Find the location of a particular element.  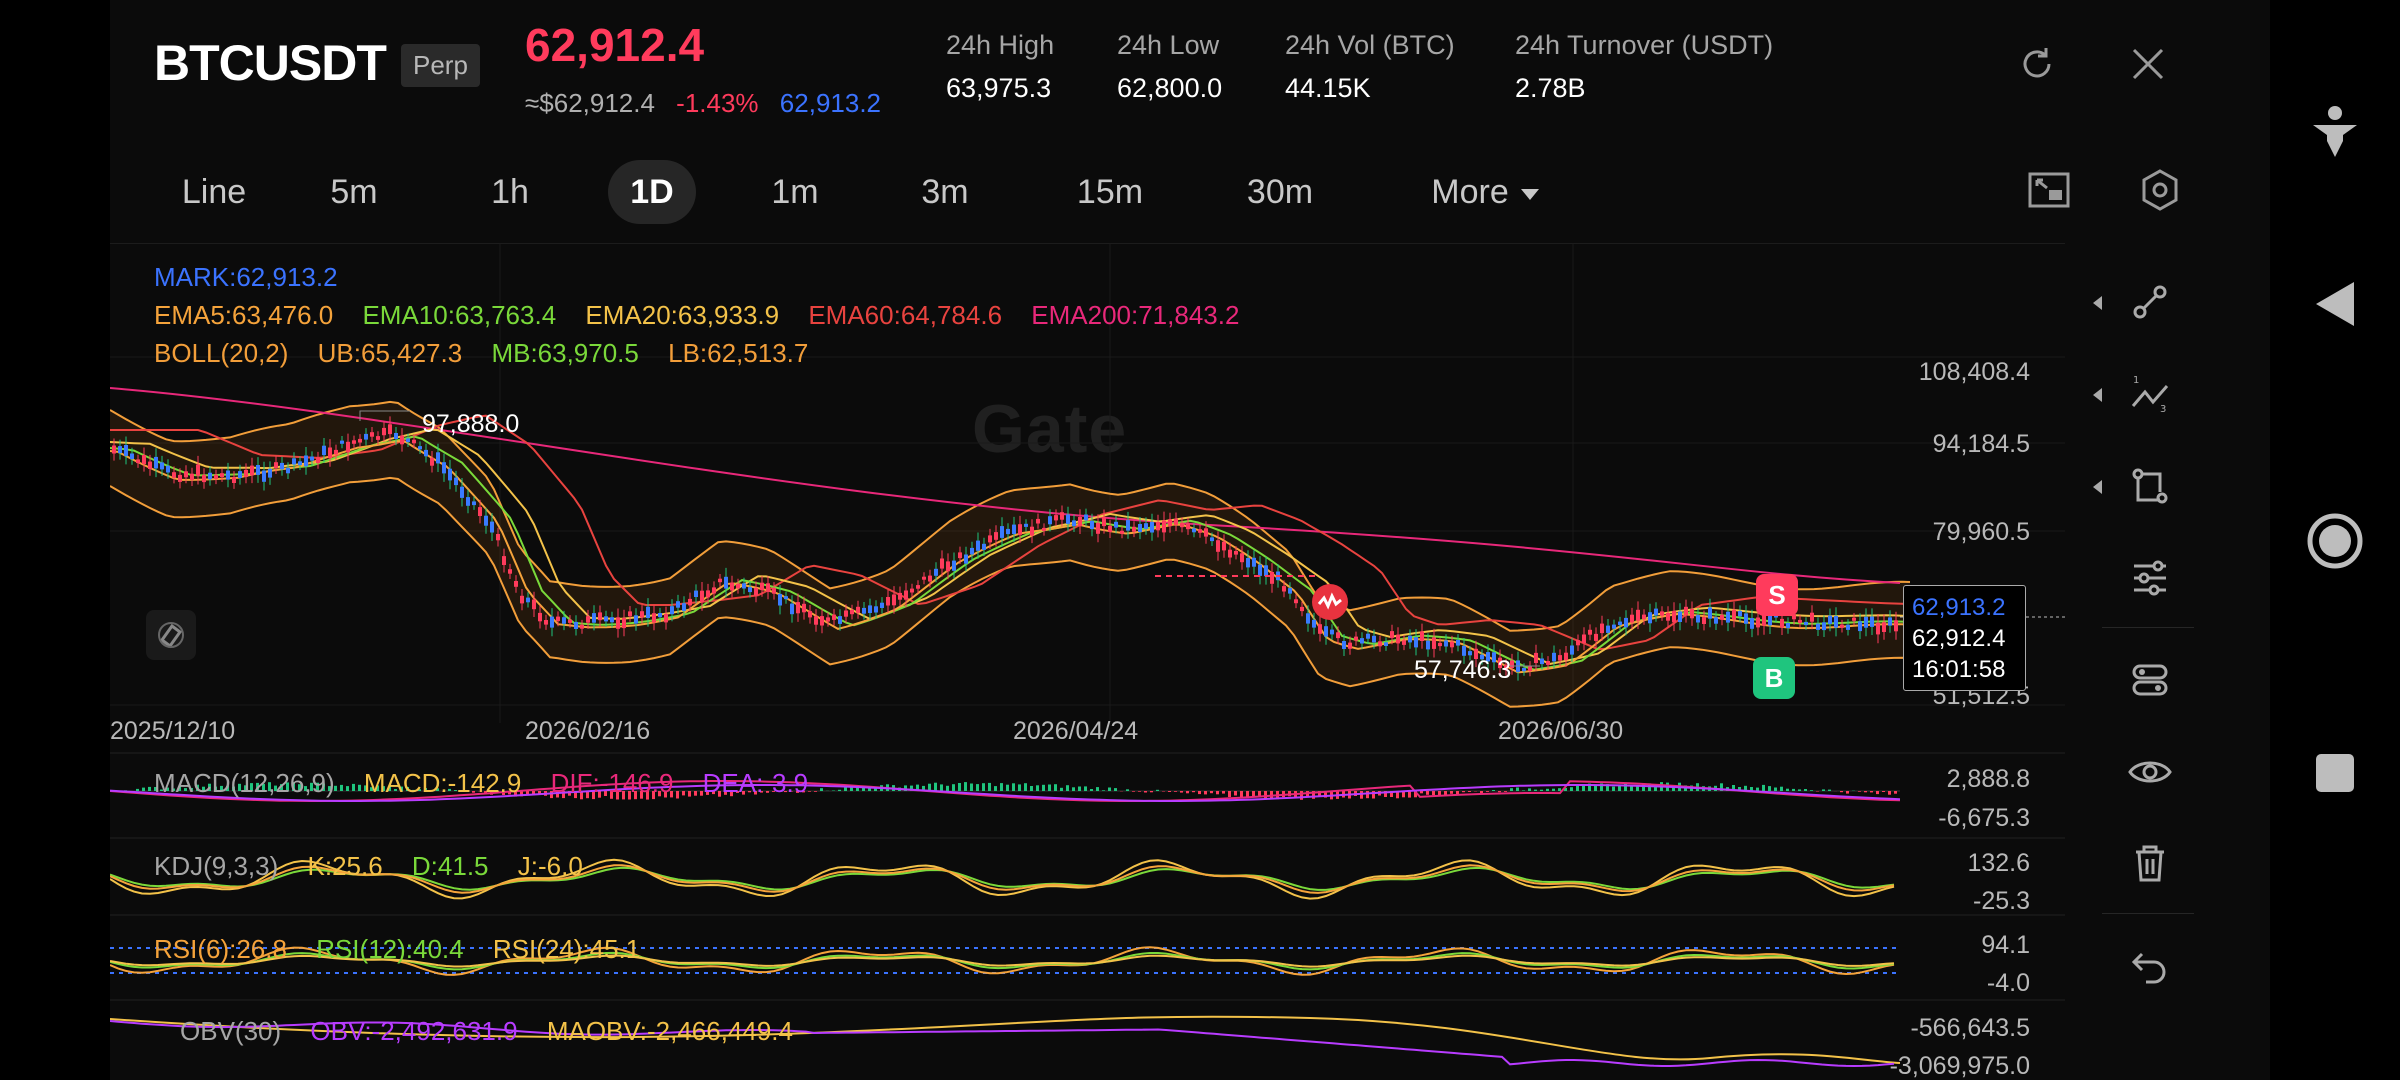

home-icon is located at coordinates (2335, 541).